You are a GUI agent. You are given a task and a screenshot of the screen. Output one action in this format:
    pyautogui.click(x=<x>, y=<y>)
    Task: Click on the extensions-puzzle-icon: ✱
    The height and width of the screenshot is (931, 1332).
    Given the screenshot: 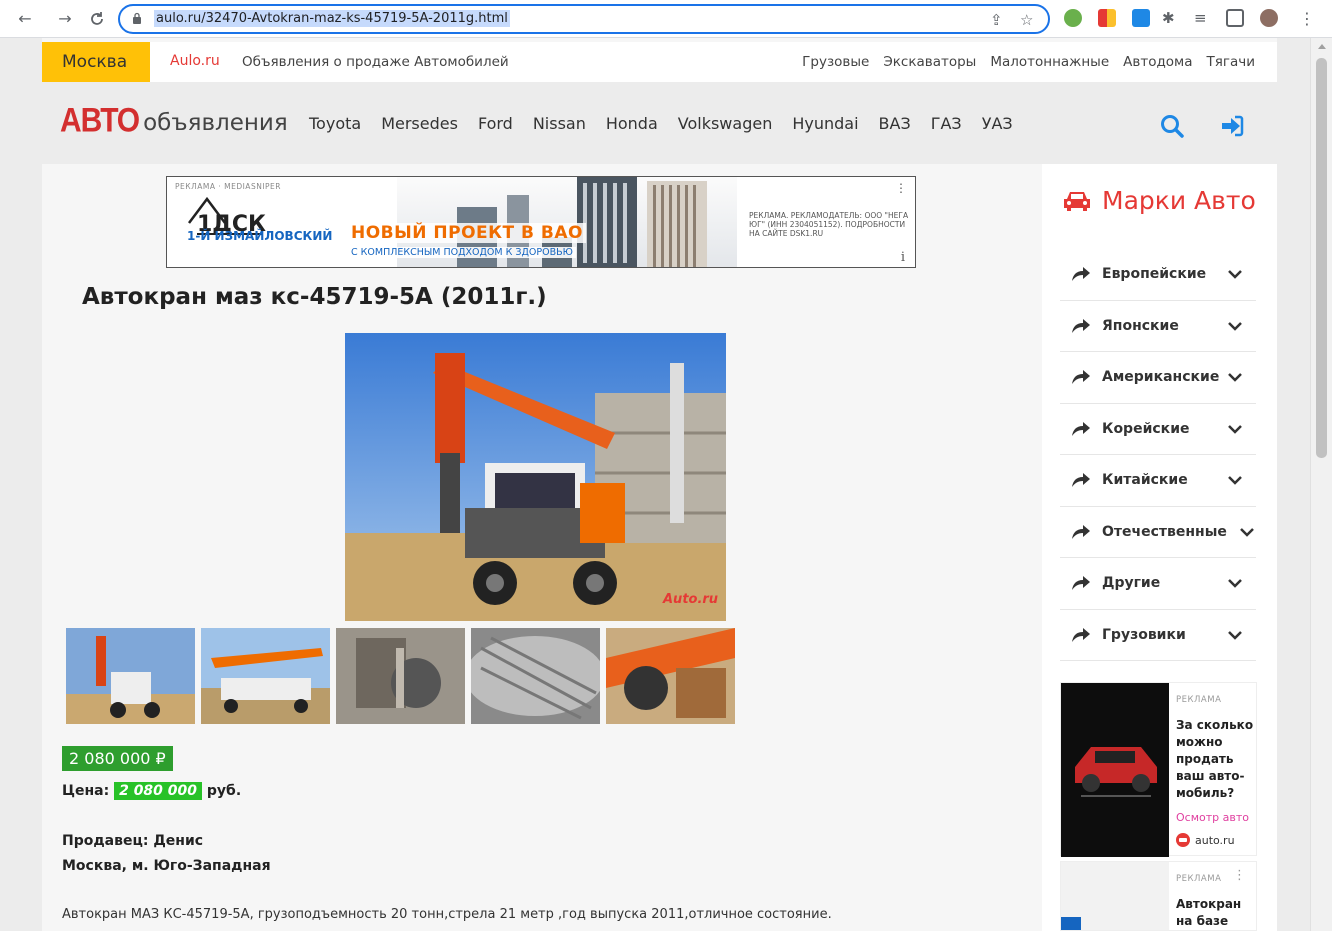 What is the action you would take?
    pyautogui.click(x=1171, y=18)
    